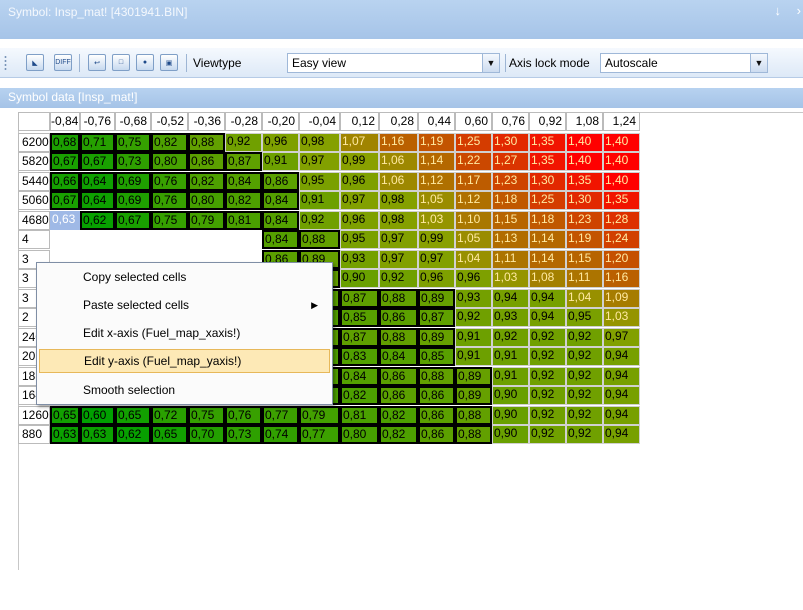 The width and height of the screenshot is (803, 610). What do you see at coordinates (684, 63) in the screenshot?
I see `axis-lock-select: Autoscale` at bounding box center [684, 63].